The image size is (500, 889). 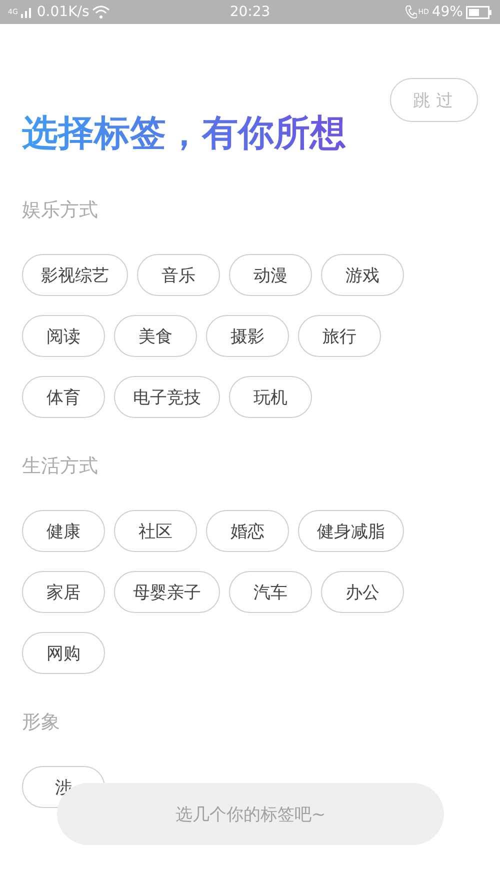 What do you see at coordinates (63, 592) in the screenshot?
I see `tag-chip: 家居` at bounding box center [63, 592].